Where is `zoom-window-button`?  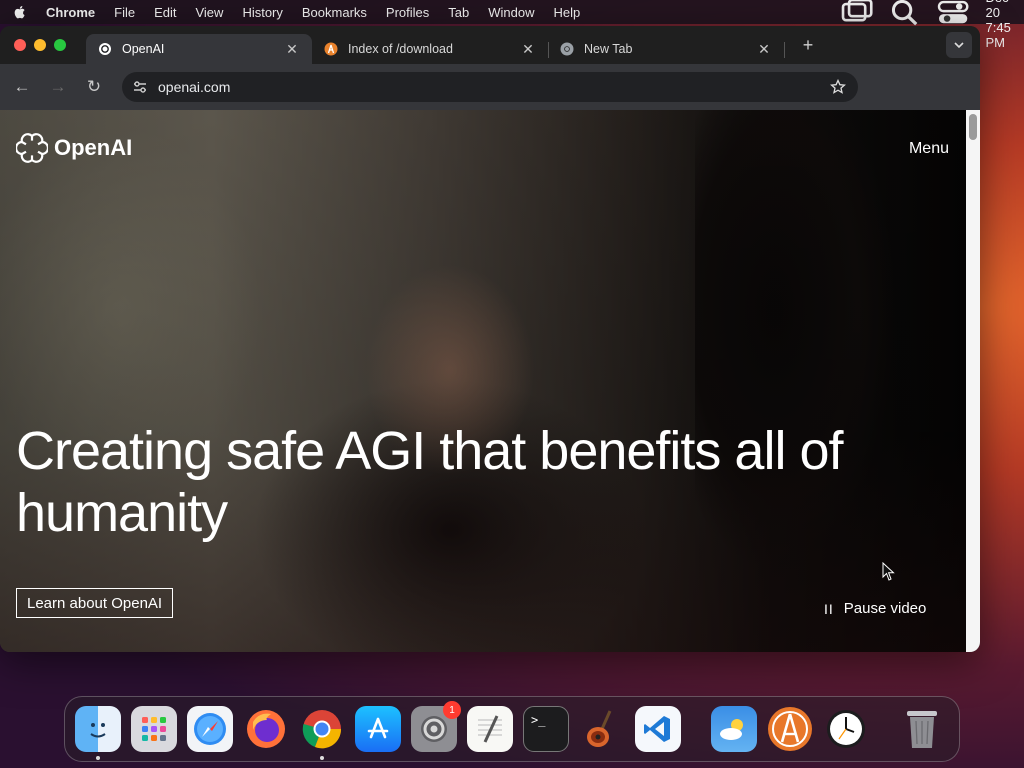 zoom-window-button is located at coordinates (60, 45).